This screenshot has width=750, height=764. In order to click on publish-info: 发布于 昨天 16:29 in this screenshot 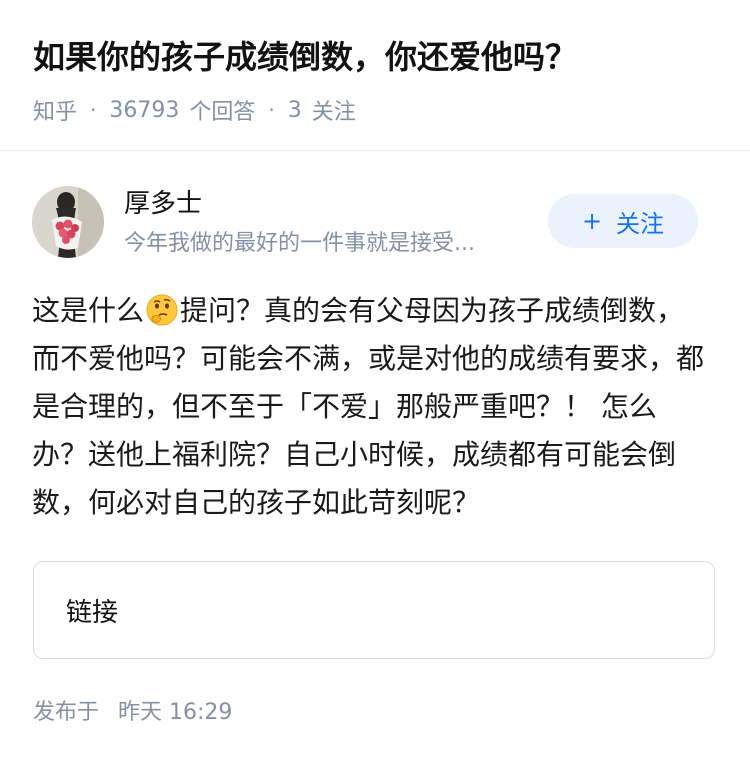, I will do `click(132, 713)`.